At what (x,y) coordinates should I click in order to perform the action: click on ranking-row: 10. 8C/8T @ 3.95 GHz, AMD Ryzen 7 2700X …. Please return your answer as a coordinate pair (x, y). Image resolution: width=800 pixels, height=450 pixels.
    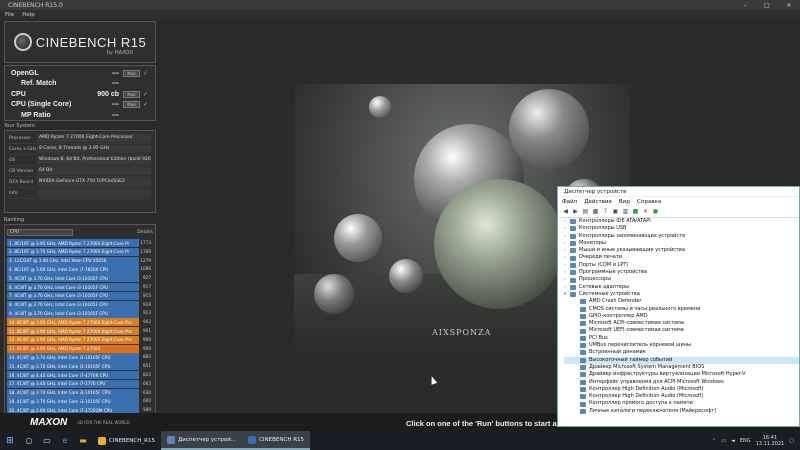
    Looking at the image, I should click on (80, 322).